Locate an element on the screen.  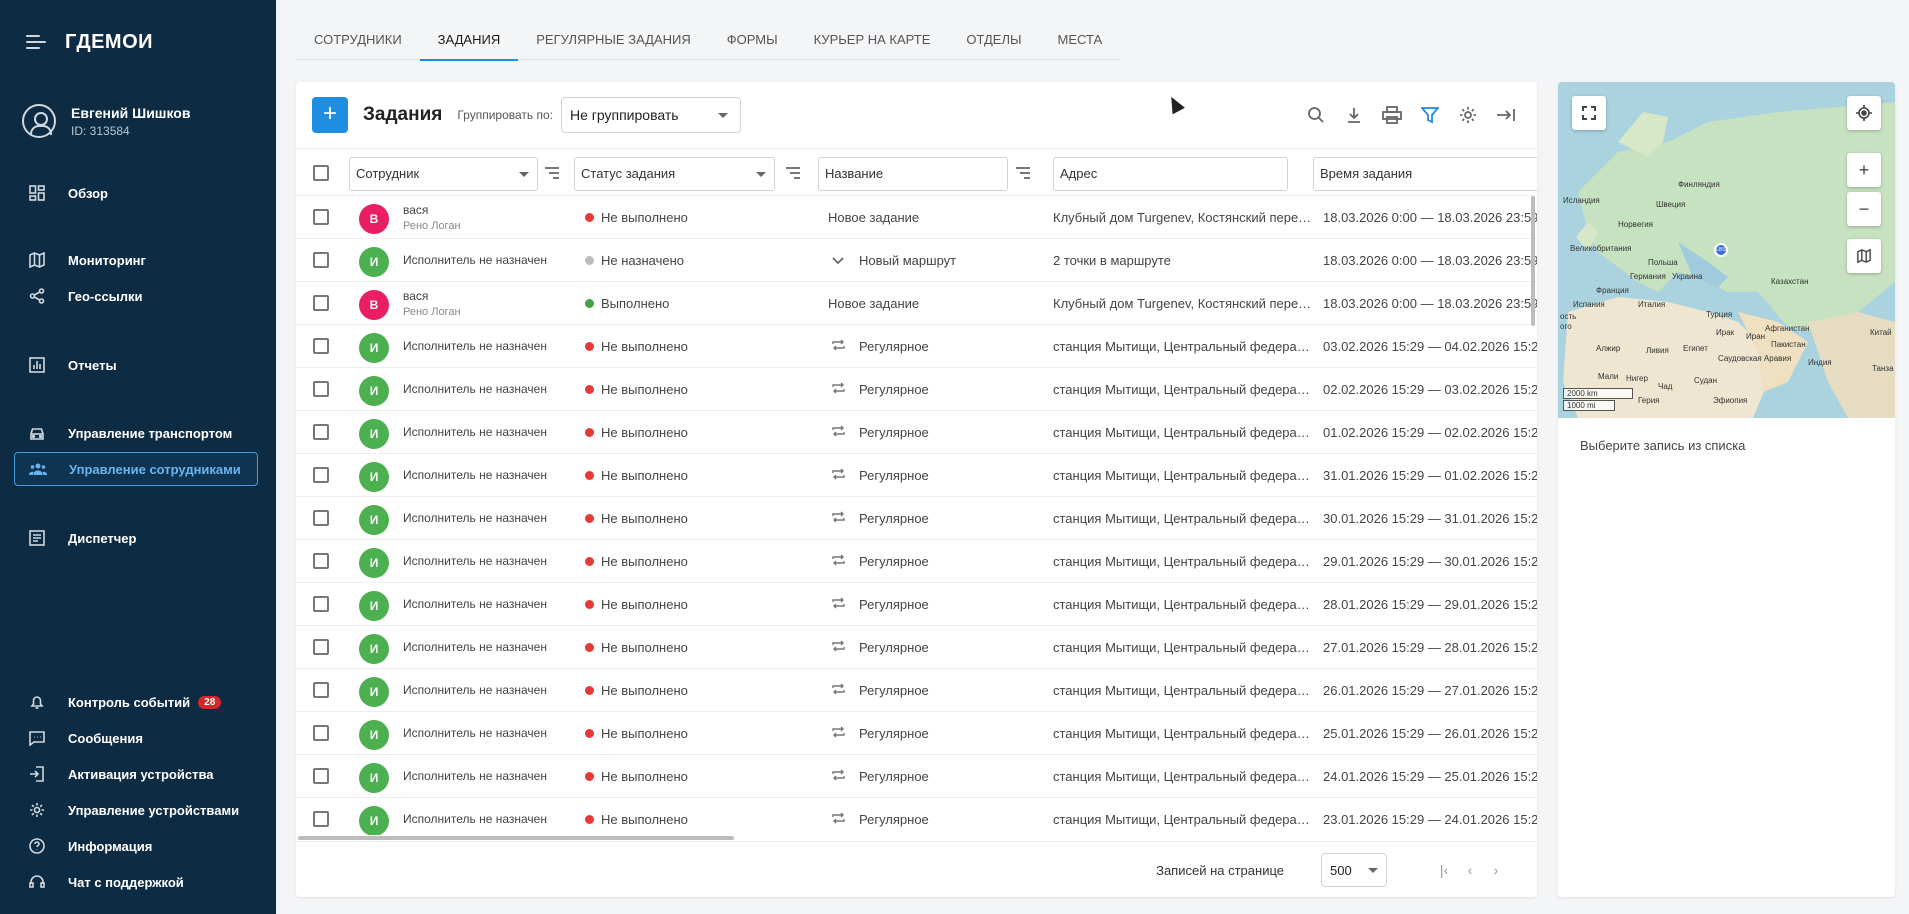
sidebar-item-device-activation: Активация устройства is located at coordinates (136, 774).